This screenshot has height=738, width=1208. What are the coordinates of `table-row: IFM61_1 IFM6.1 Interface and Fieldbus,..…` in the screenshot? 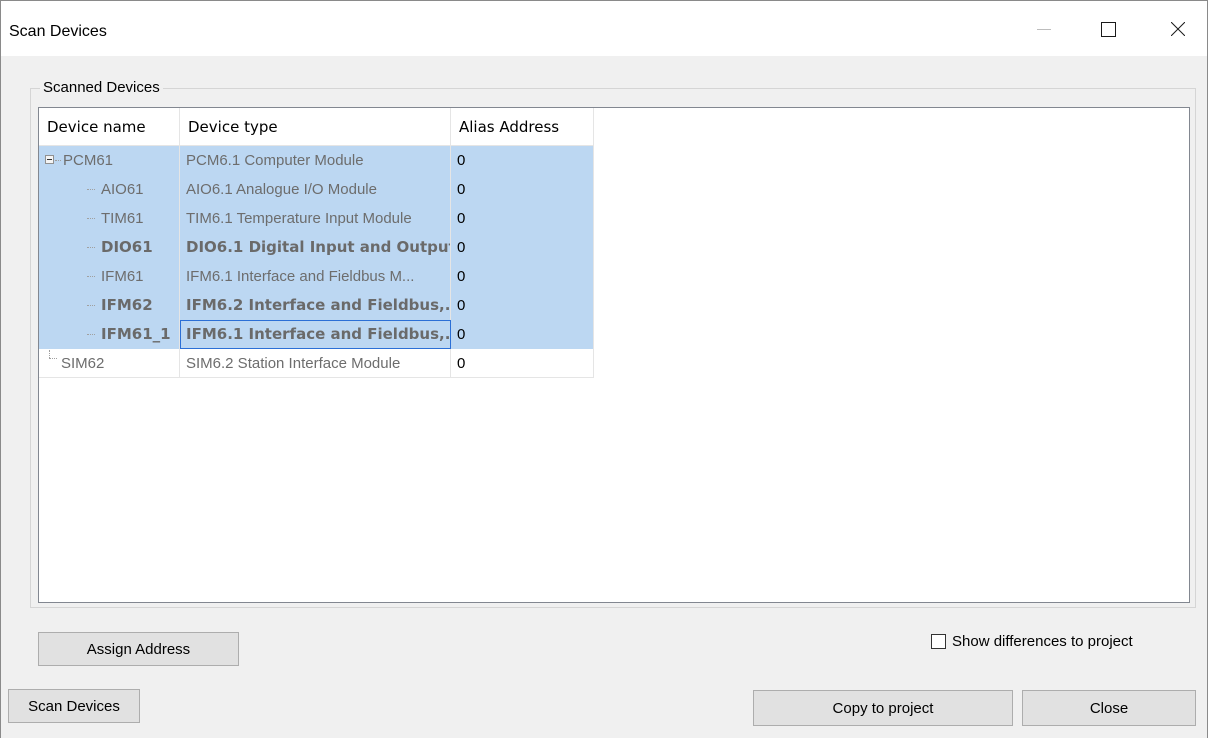 It's located at (316, 334).